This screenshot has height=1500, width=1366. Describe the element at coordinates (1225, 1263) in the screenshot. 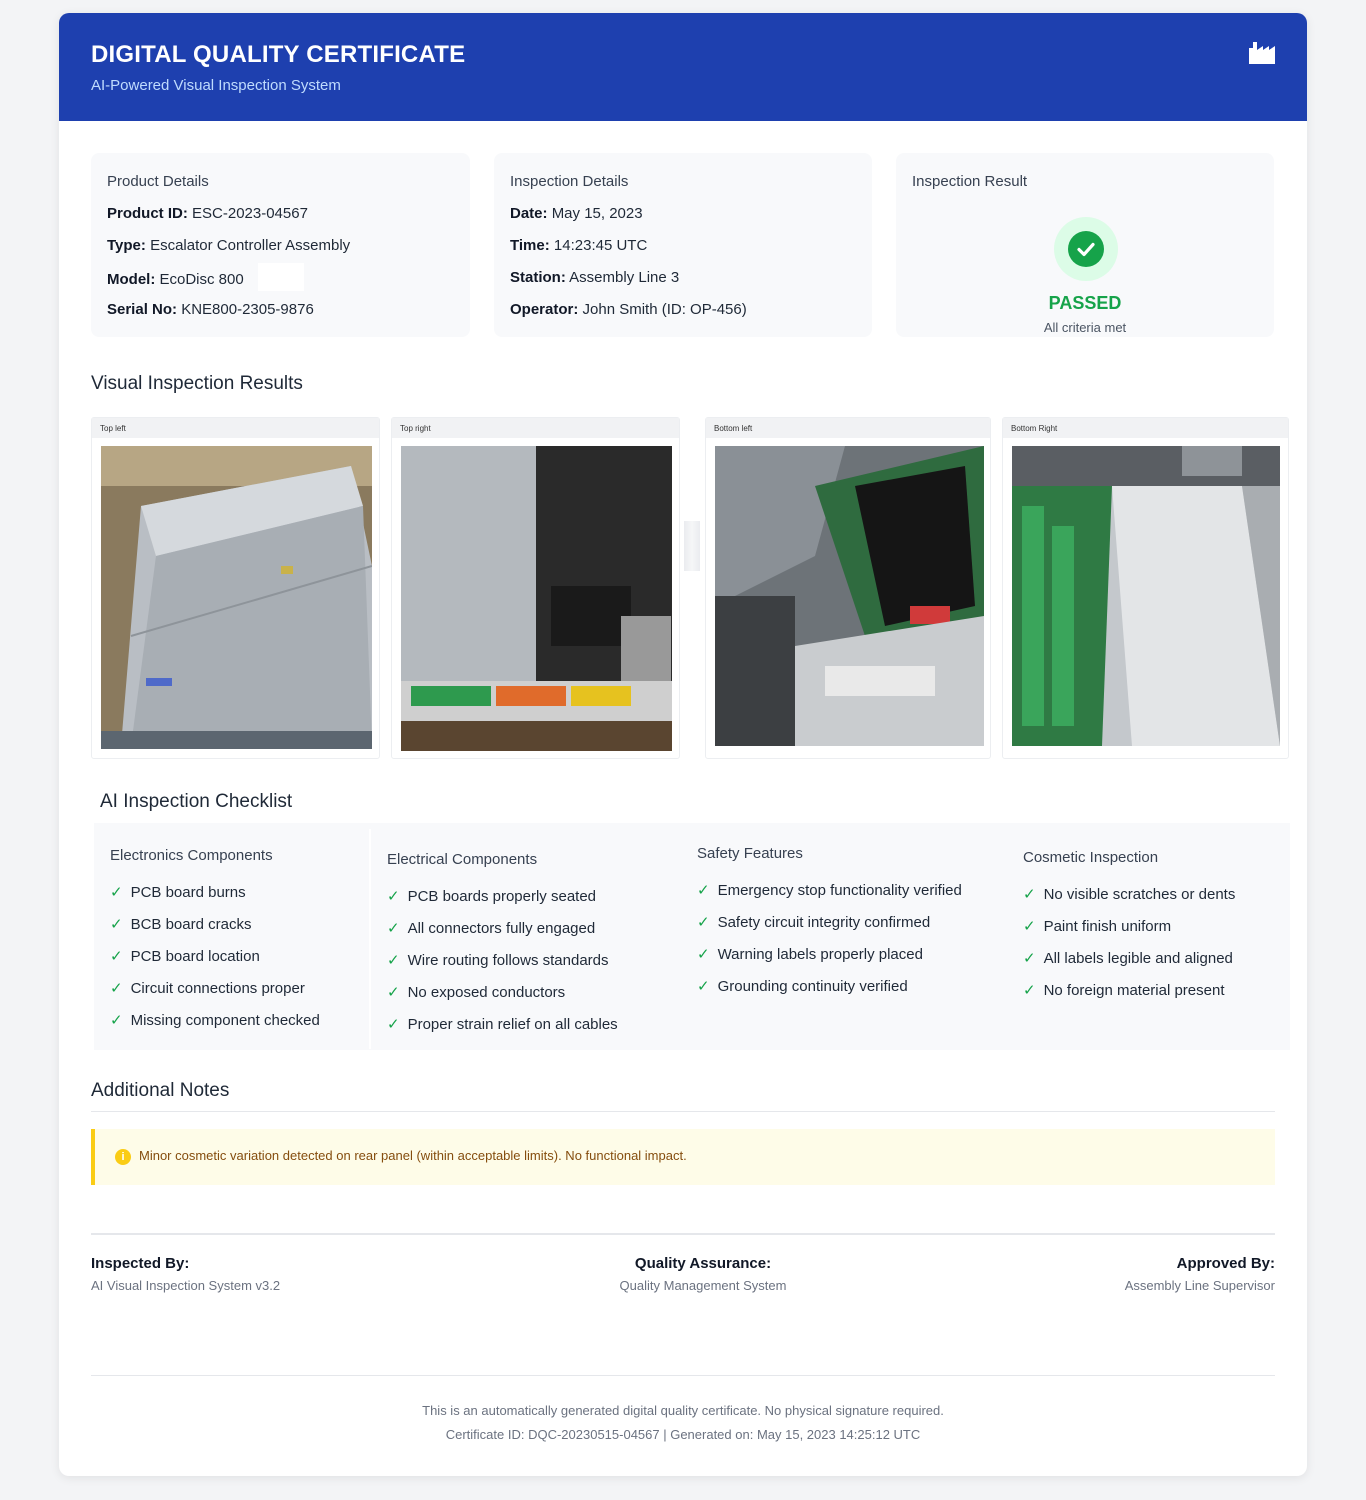

I see `approved-by-label: Approved By:` at that location.